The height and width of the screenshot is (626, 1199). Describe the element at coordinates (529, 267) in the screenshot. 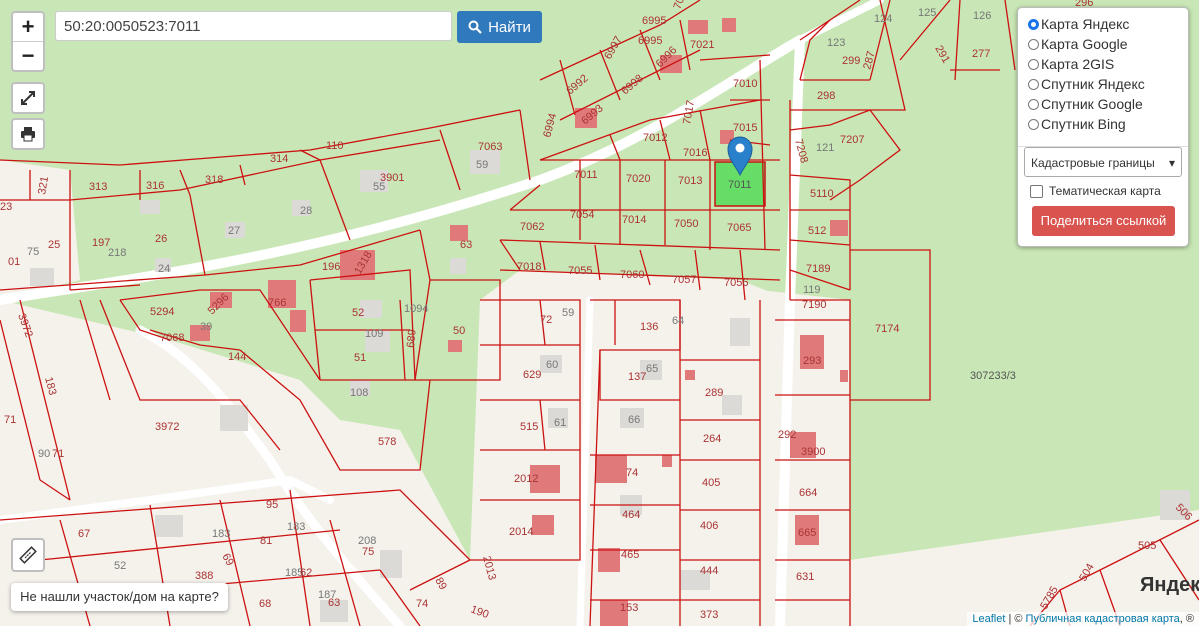

I see `parcel-label: 7018` at that location.